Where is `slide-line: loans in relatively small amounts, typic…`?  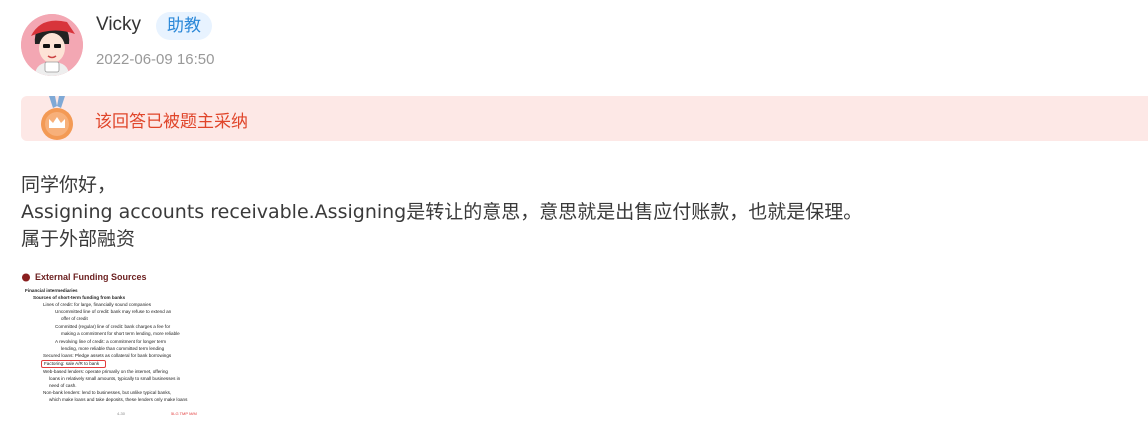
slide-line: loans in relatively small amounts, typic… is located at coordinates (115, 378).